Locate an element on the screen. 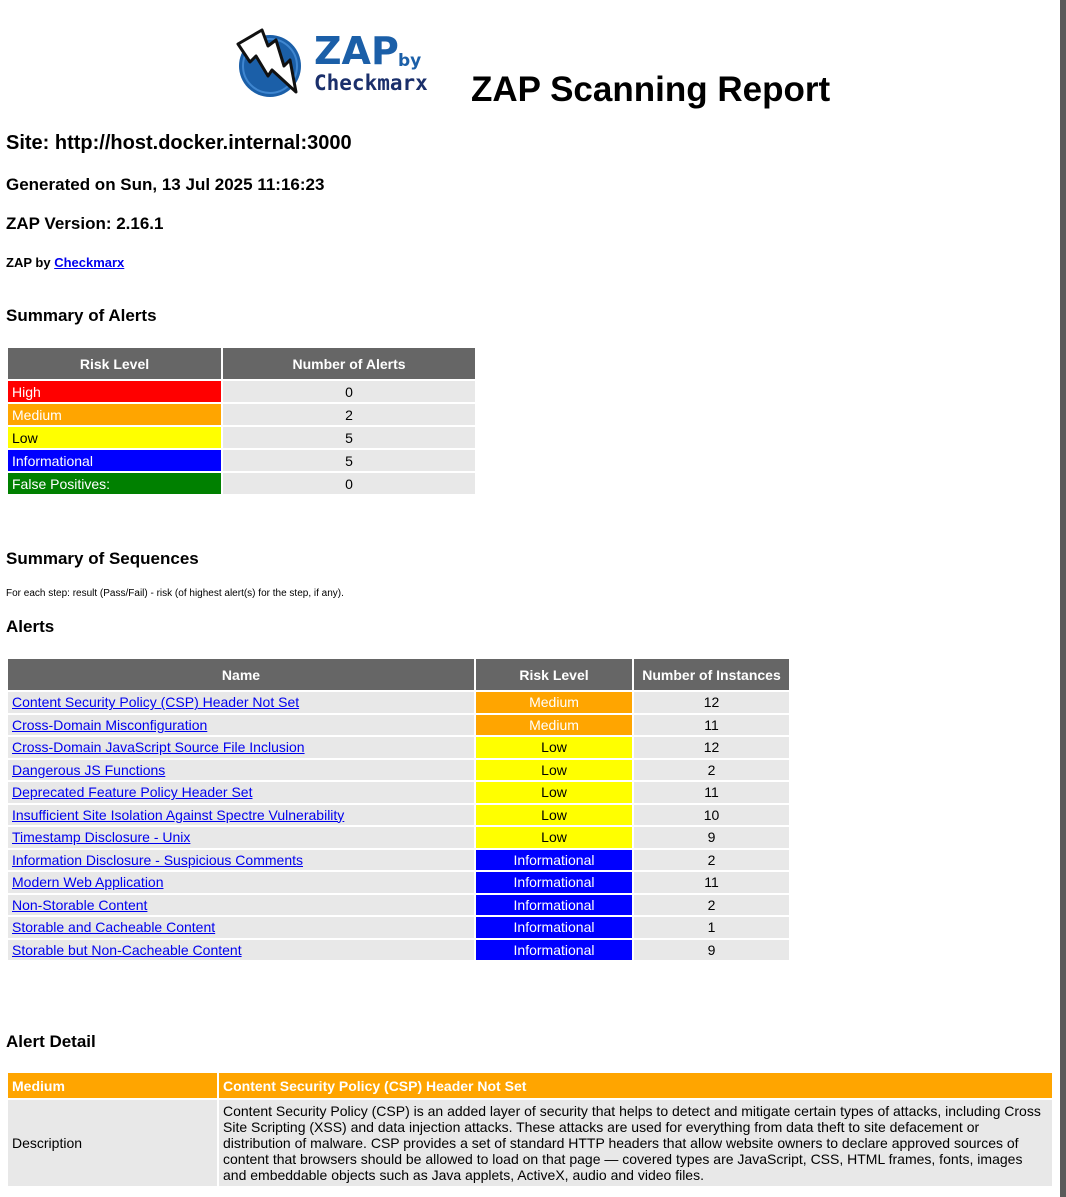  report-header: ZAP by Checkmarx ZAP Scanning Report is located at coordinates (546, 67).